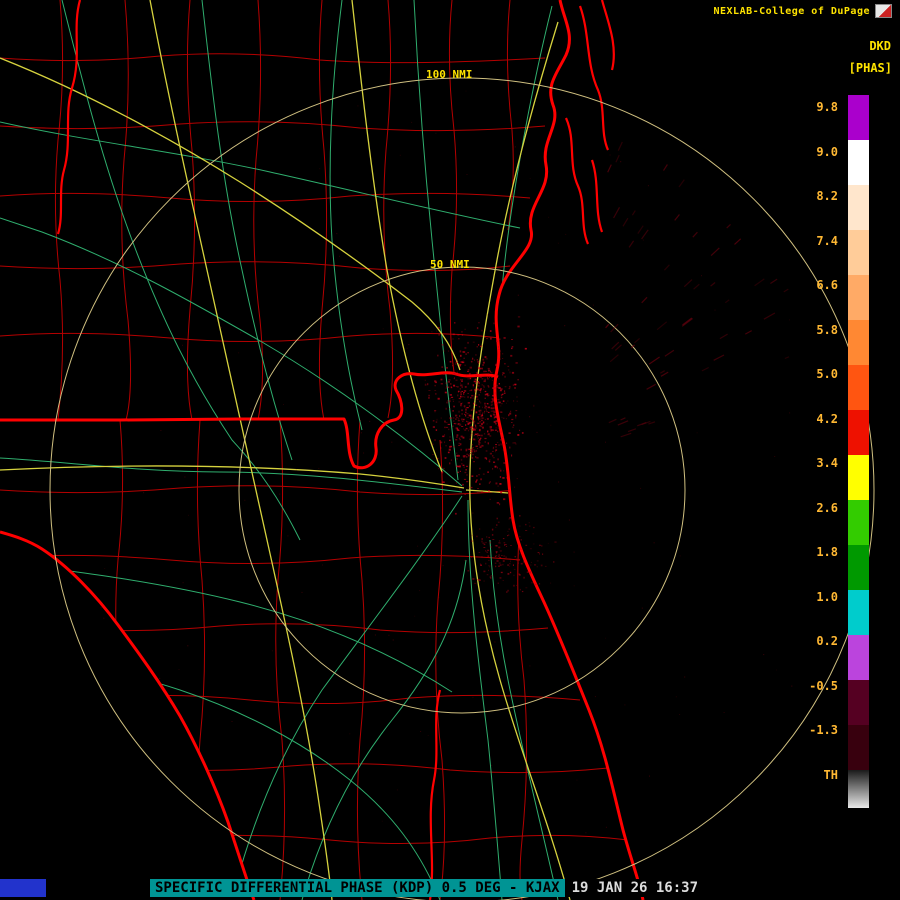  I want to click on colorbar-tick: 2.6, so click(827, 507).